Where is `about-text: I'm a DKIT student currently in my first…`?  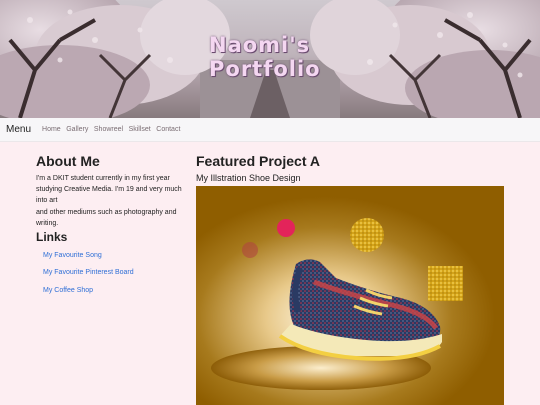
about-text: I'm a DKIT student currently in my first… is located at coordinates (110, 201).